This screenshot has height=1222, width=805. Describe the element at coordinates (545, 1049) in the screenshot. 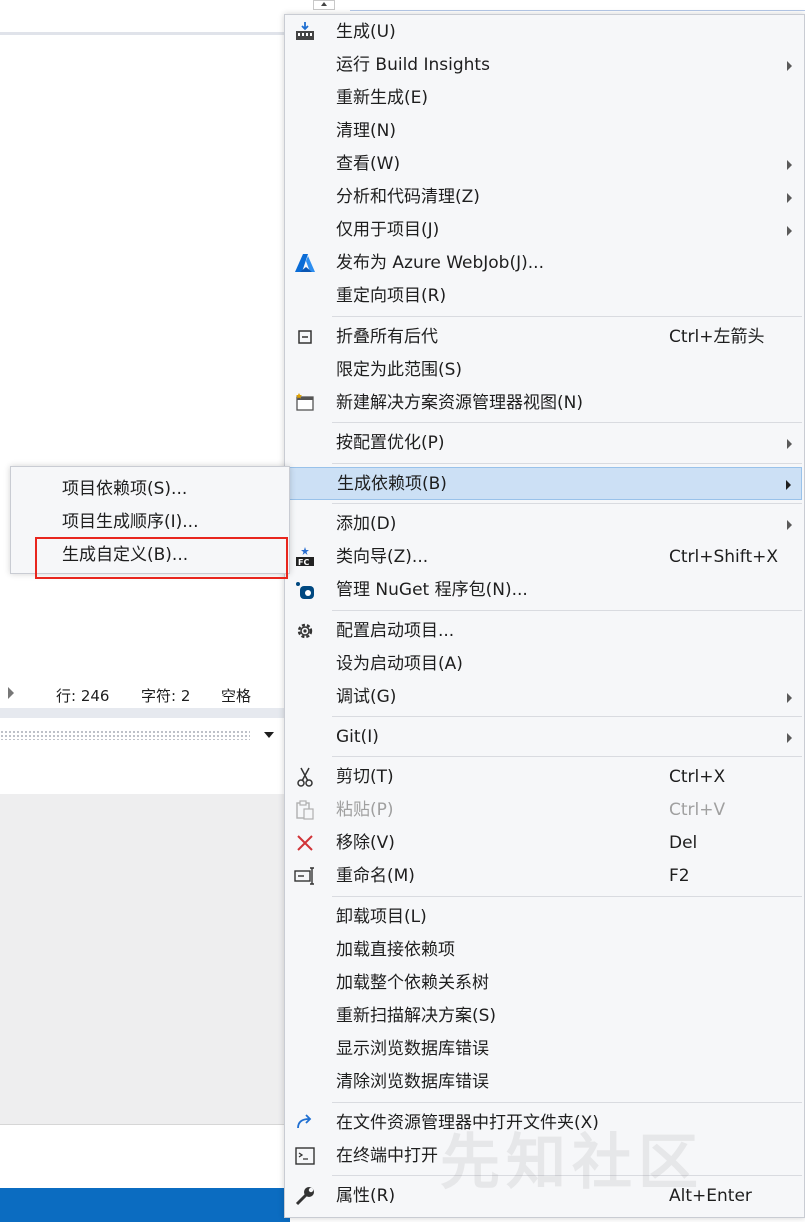

I see `menu-item-show-db-errors: 显示浏览数据库错误` at that location.